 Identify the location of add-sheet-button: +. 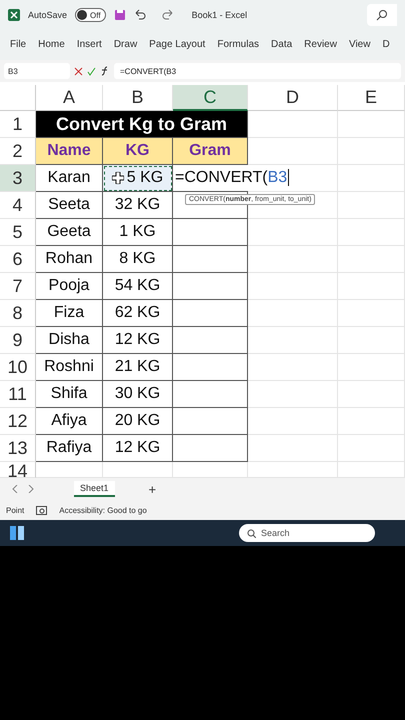
(152, 489).